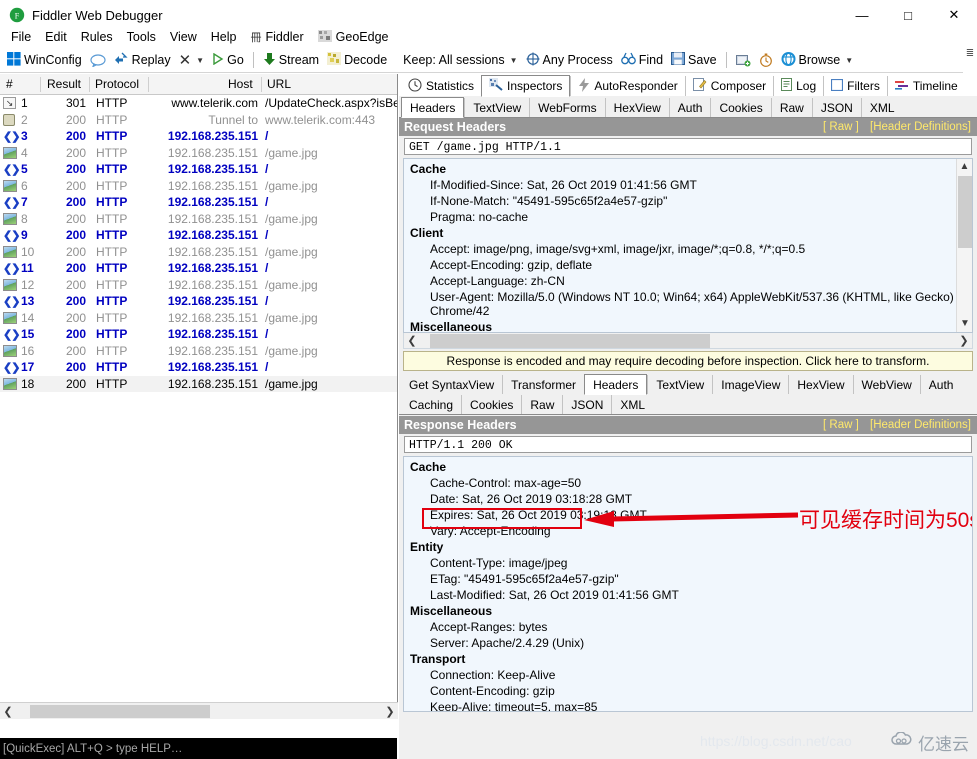  I want to click on sessions-horizontal-scrollbar: ❮ ❯, so click(199, 710).